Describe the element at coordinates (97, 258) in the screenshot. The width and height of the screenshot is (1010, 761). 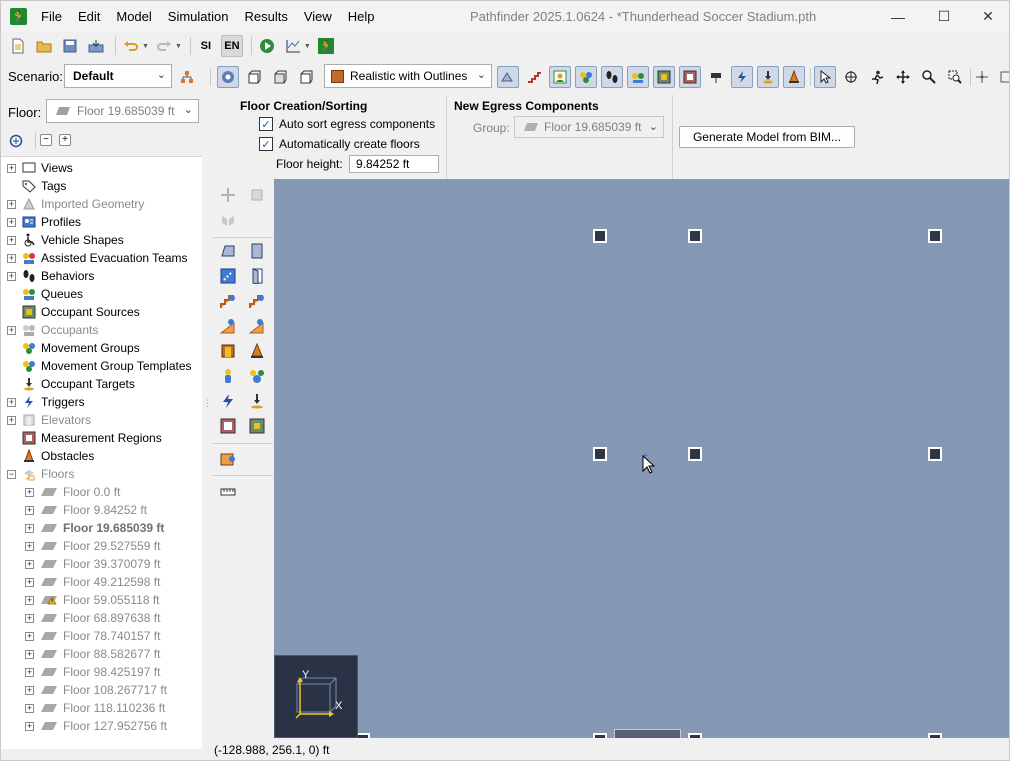
I see `tree-item-assisted-evacuation-teams: + Assisted Evacuation Teams` at that location.